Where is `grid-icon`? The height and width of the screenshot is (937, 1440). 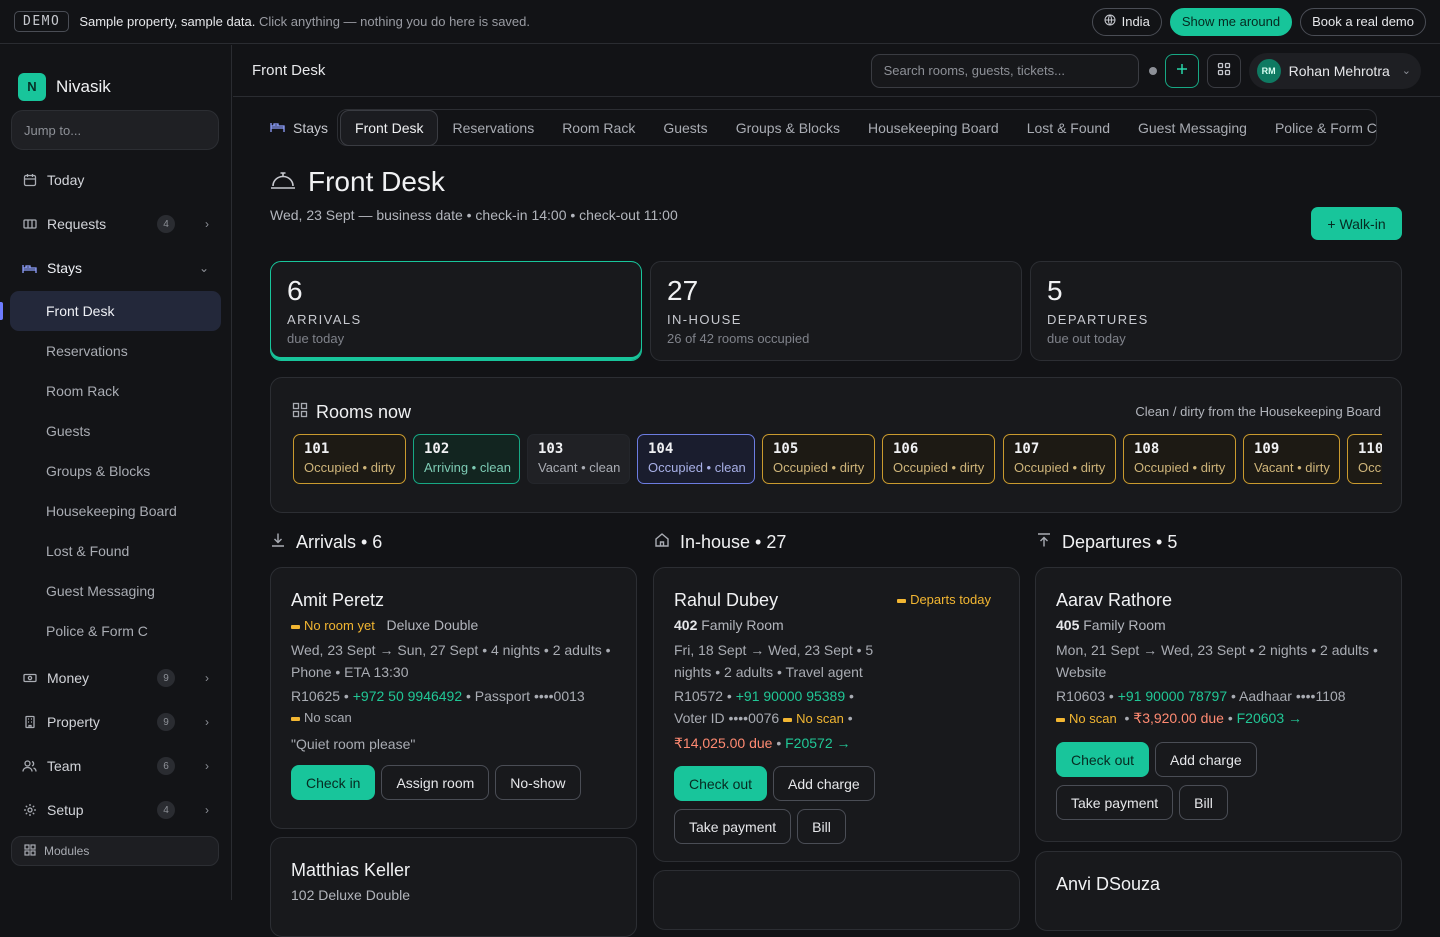
grid-icon is located at coordinates (1224, 70).